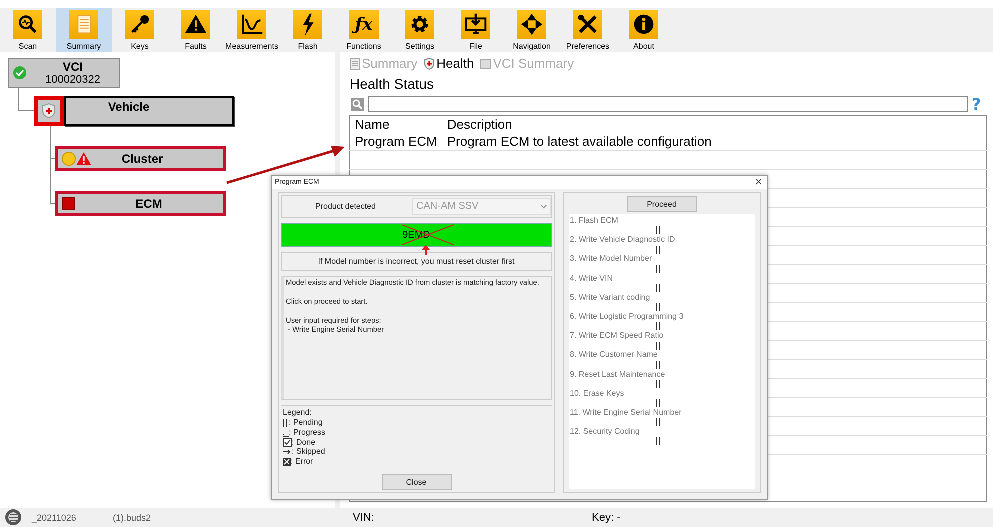 The image size is (993, 527). Describe the element at coordinates (605, 432) in the screenshot. I see `step-label: 12. Security Coding` at that location.